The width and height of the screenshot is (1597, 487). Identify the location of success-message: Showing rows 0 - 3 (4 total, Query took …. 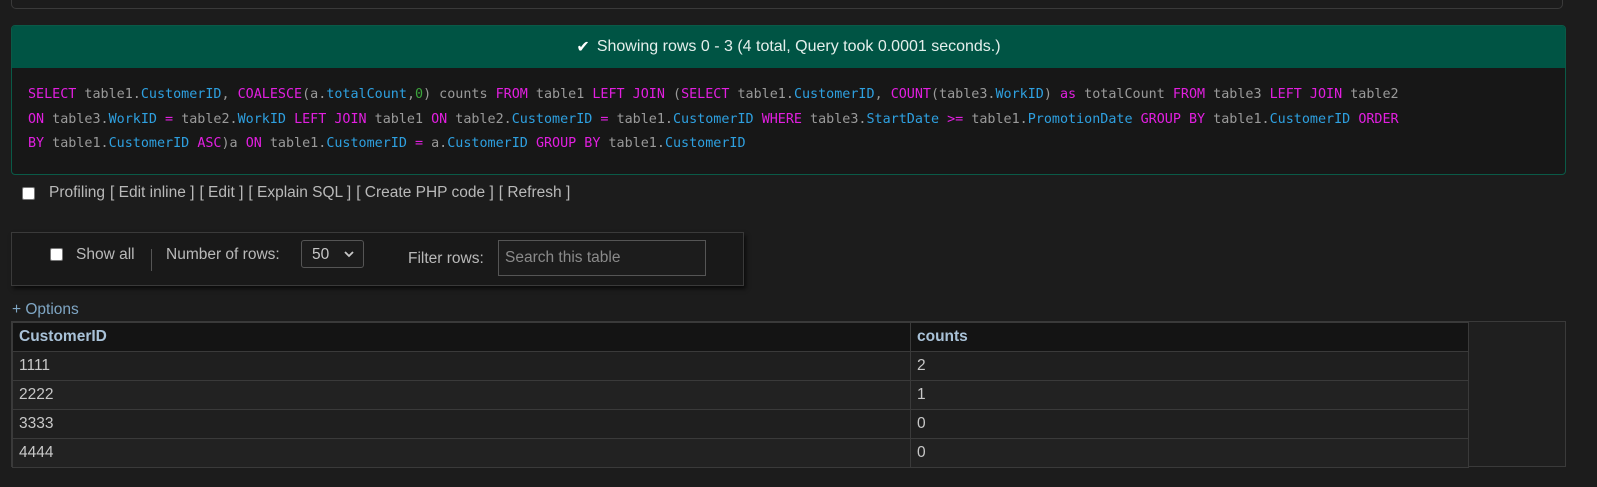
(798, 46).